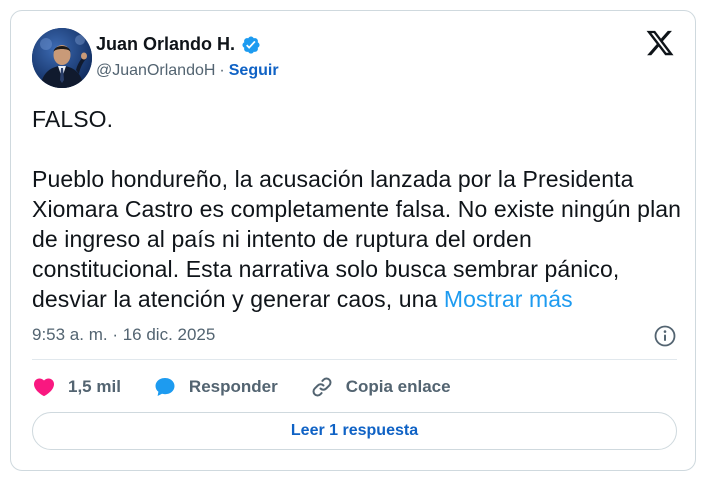 This screenshot has height=489, width=716. What do you see at coordinates (660, 43) in the screenshot?
I see `x-logo-icon` at bounding box center [660, 43].